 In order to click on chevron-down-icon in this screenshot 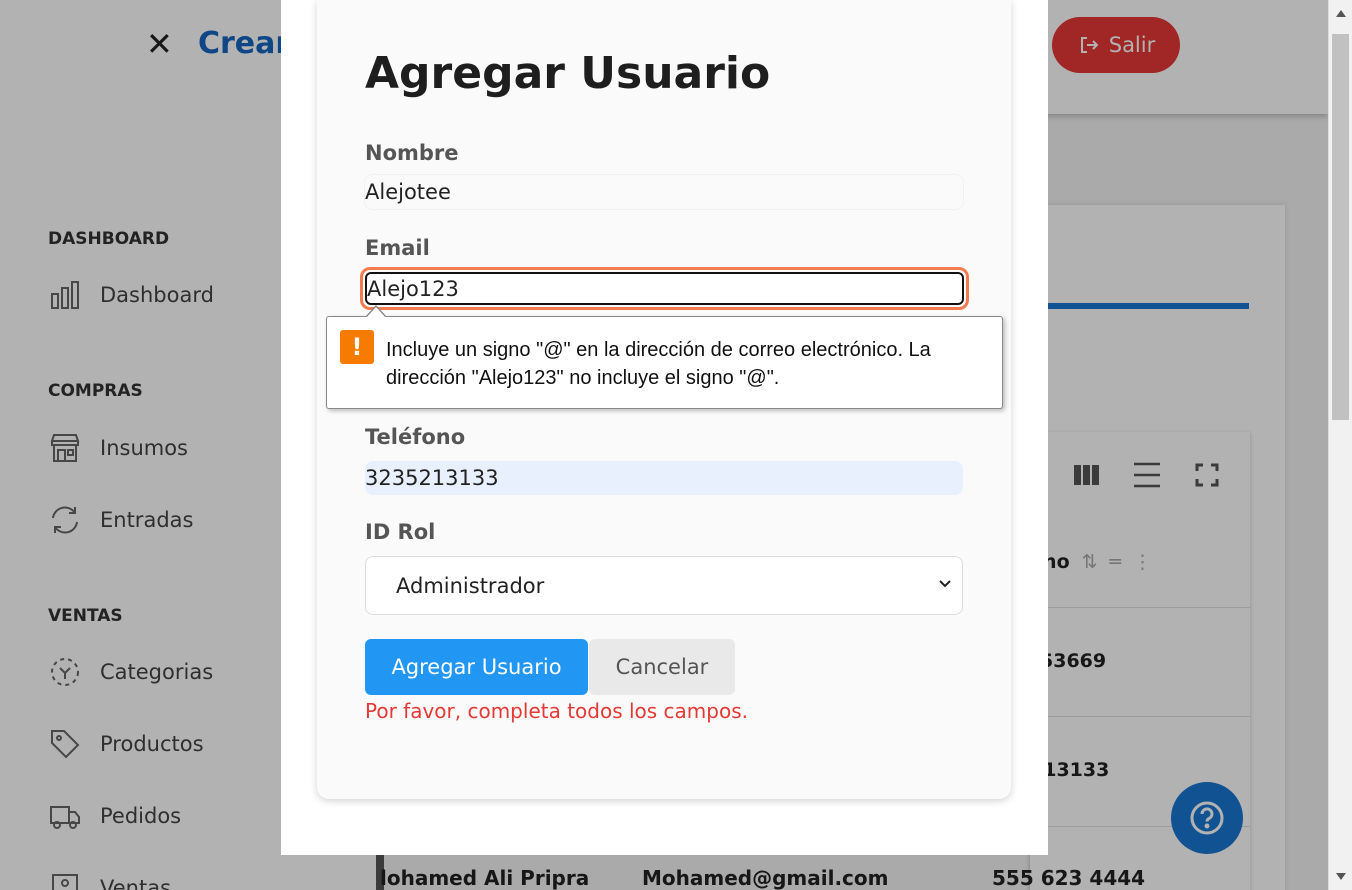, I will do `click(945, 584)`.